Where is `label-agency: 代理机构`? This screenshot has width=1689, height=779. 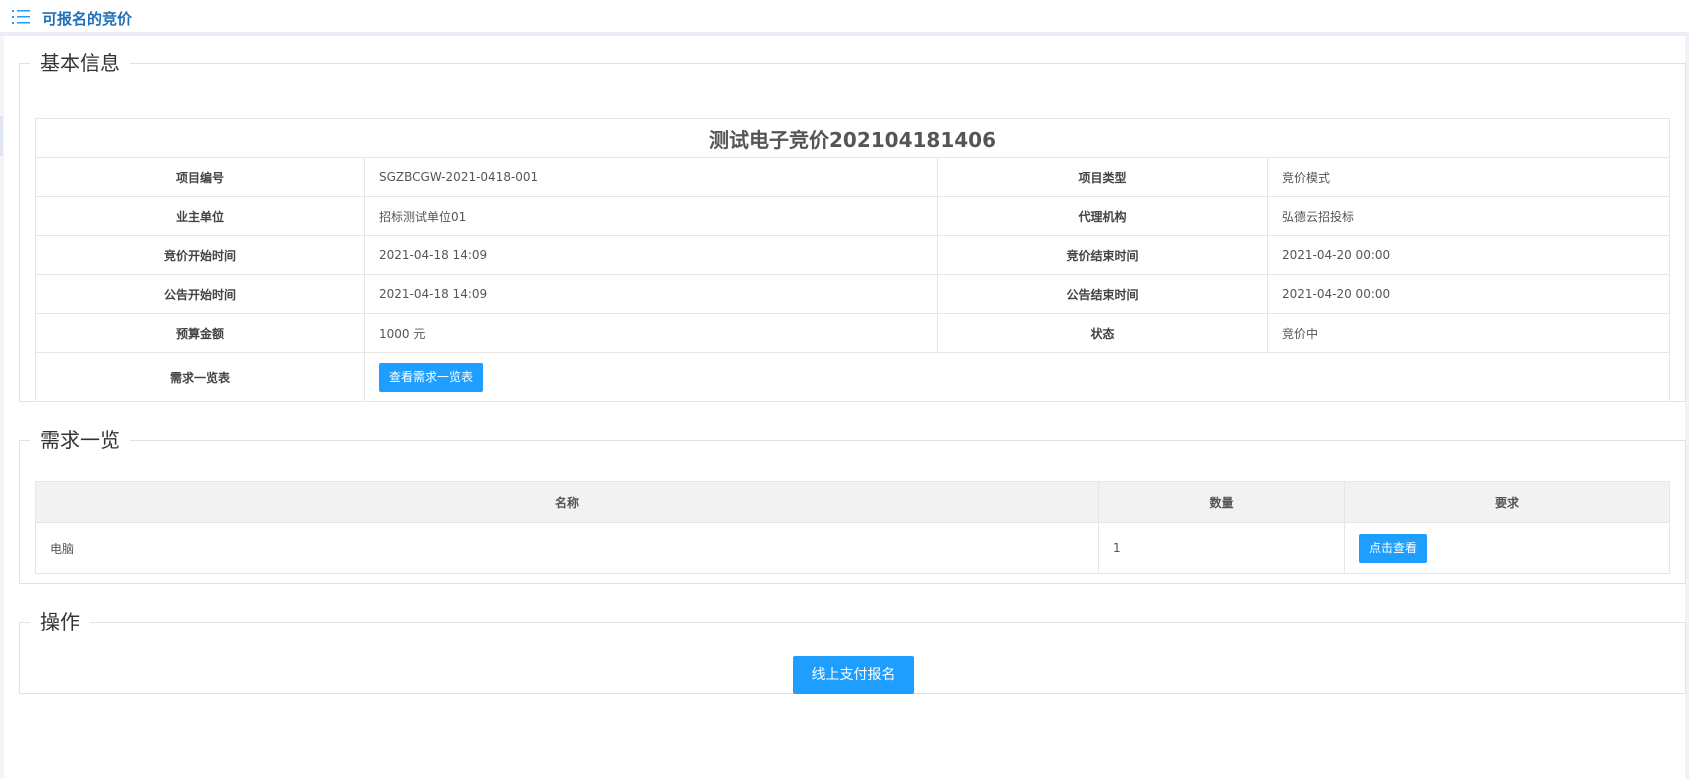
label-agency: 代理机构 is located at coordinates (1102, 216).